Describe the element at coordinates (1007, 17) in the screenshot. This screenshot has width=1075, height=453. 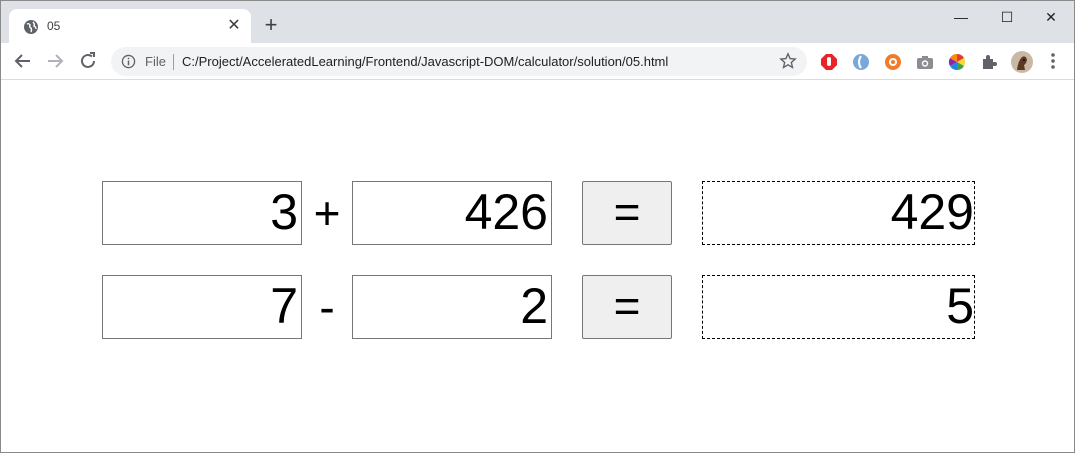
I see `maximize-button: ☐` at that location.